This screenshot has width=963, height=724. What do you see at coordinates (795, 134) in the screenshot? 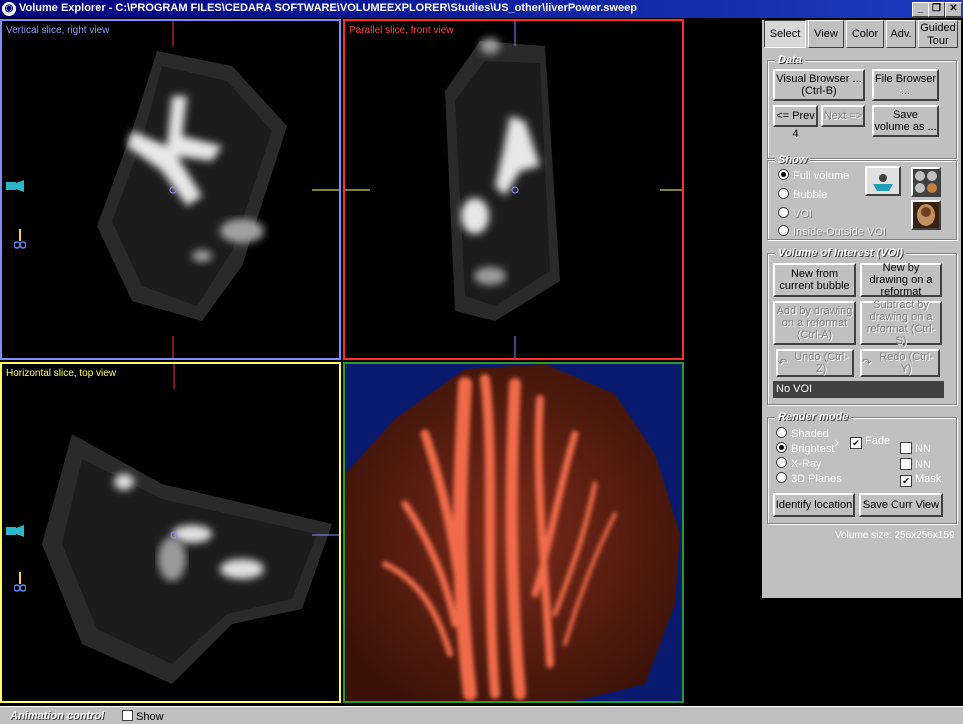
I see `sweep-index: 4` at bounding box center [795, 134].